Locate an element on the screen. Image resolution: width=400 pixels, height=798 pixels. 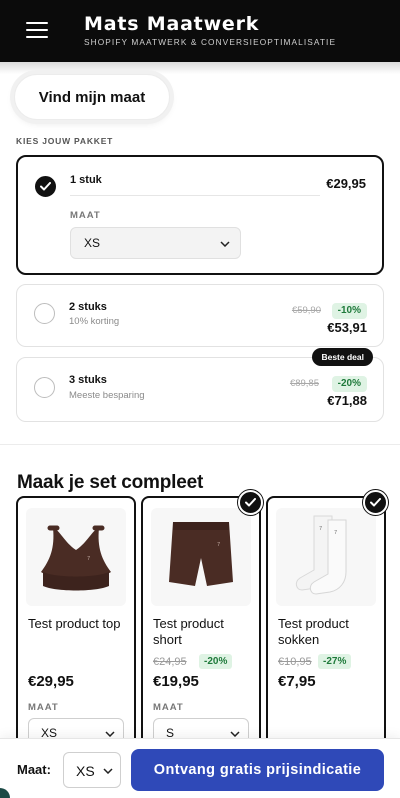
hamburger-menu-icon is located at coordinates (37, 30).